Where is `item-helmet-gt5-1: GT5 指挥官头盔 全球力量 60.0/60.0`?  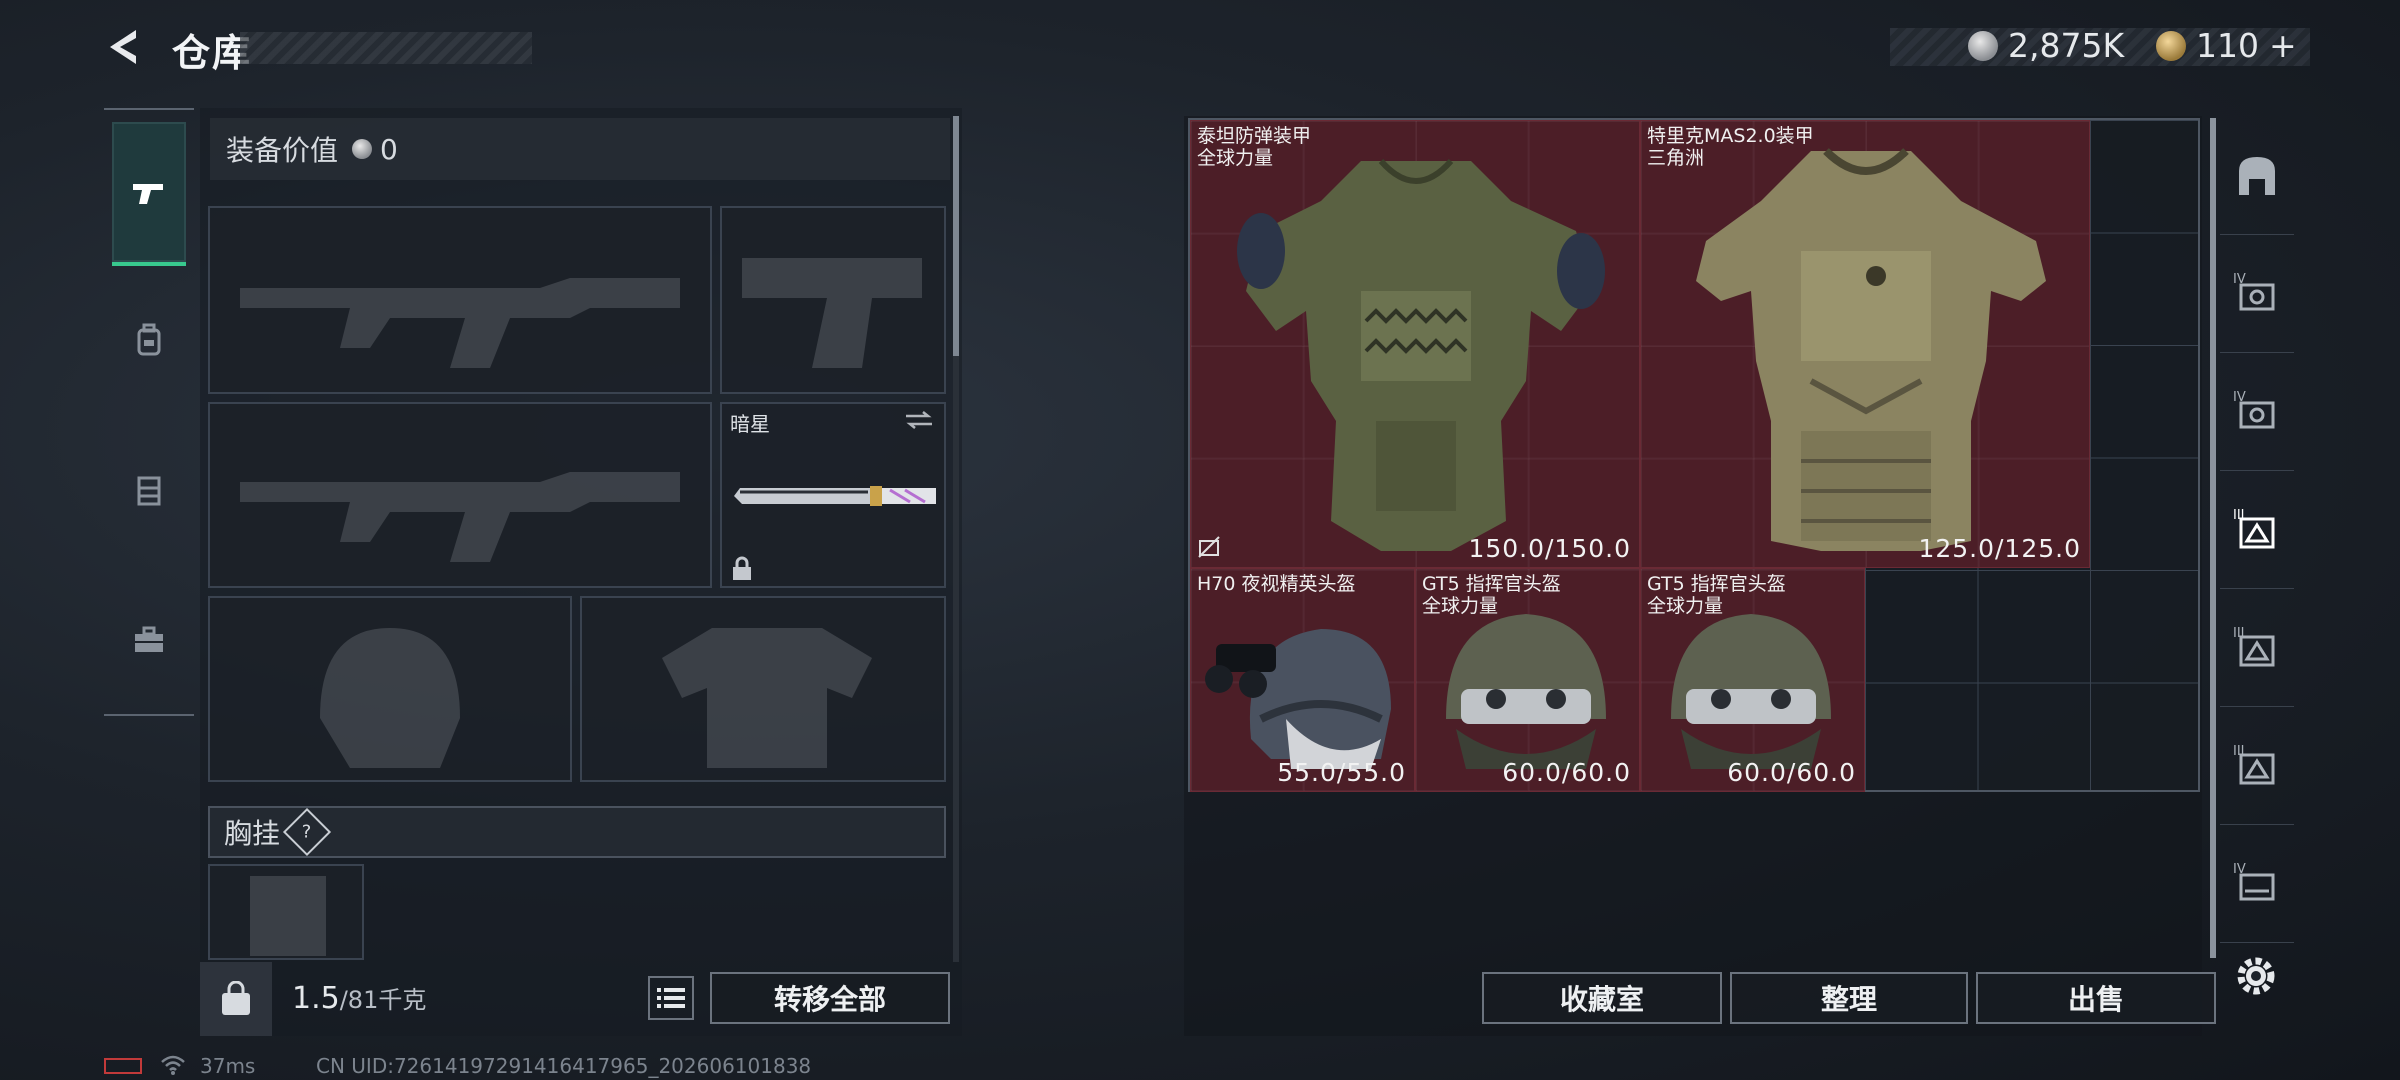
item-helmet-gt5-1: GT5 指挥官头盔 全球力量 60.0/60.0 is located at coordinates (1527, 680).